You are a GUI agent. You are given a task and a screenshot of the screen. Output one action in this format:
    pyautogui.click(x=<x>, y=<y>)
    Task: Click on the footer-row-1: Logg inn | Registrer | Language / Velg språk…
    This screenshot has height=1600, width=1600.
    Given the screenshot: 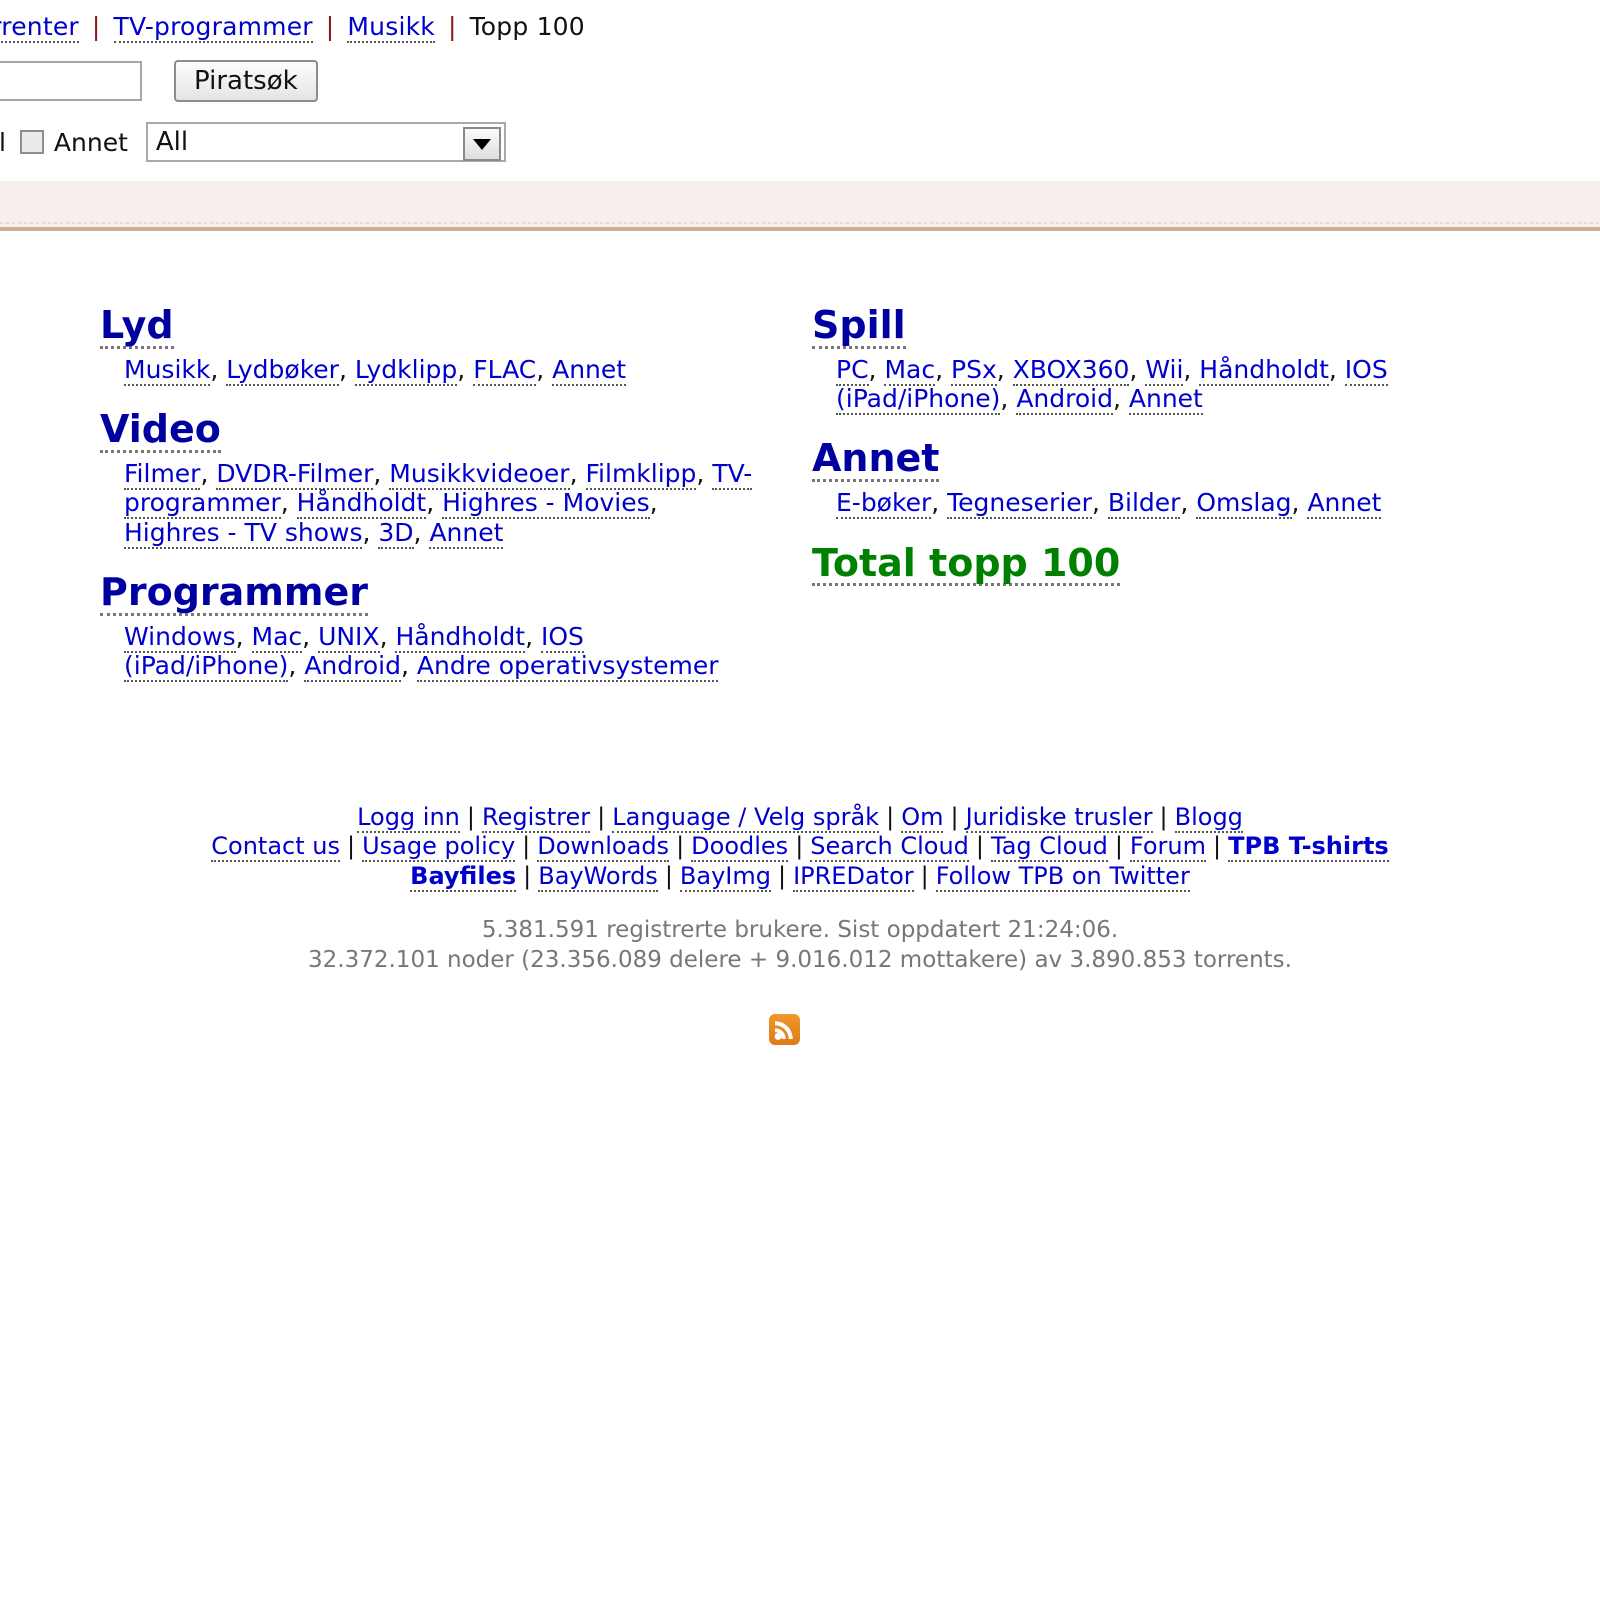 What is the action you would take?
    pyautogui.click(x=800, y=818)
    